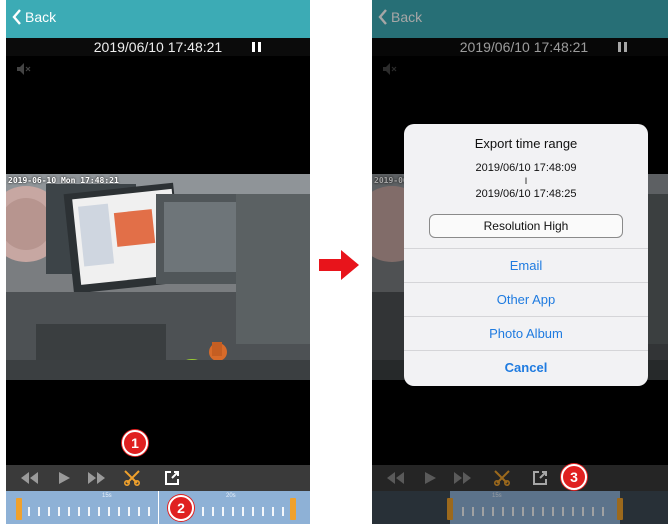 This screenshot has height=524, width=668. Describe the element at coordinates (135, 443) in the screenshot. I see `step-badge-1: 1` at that location.